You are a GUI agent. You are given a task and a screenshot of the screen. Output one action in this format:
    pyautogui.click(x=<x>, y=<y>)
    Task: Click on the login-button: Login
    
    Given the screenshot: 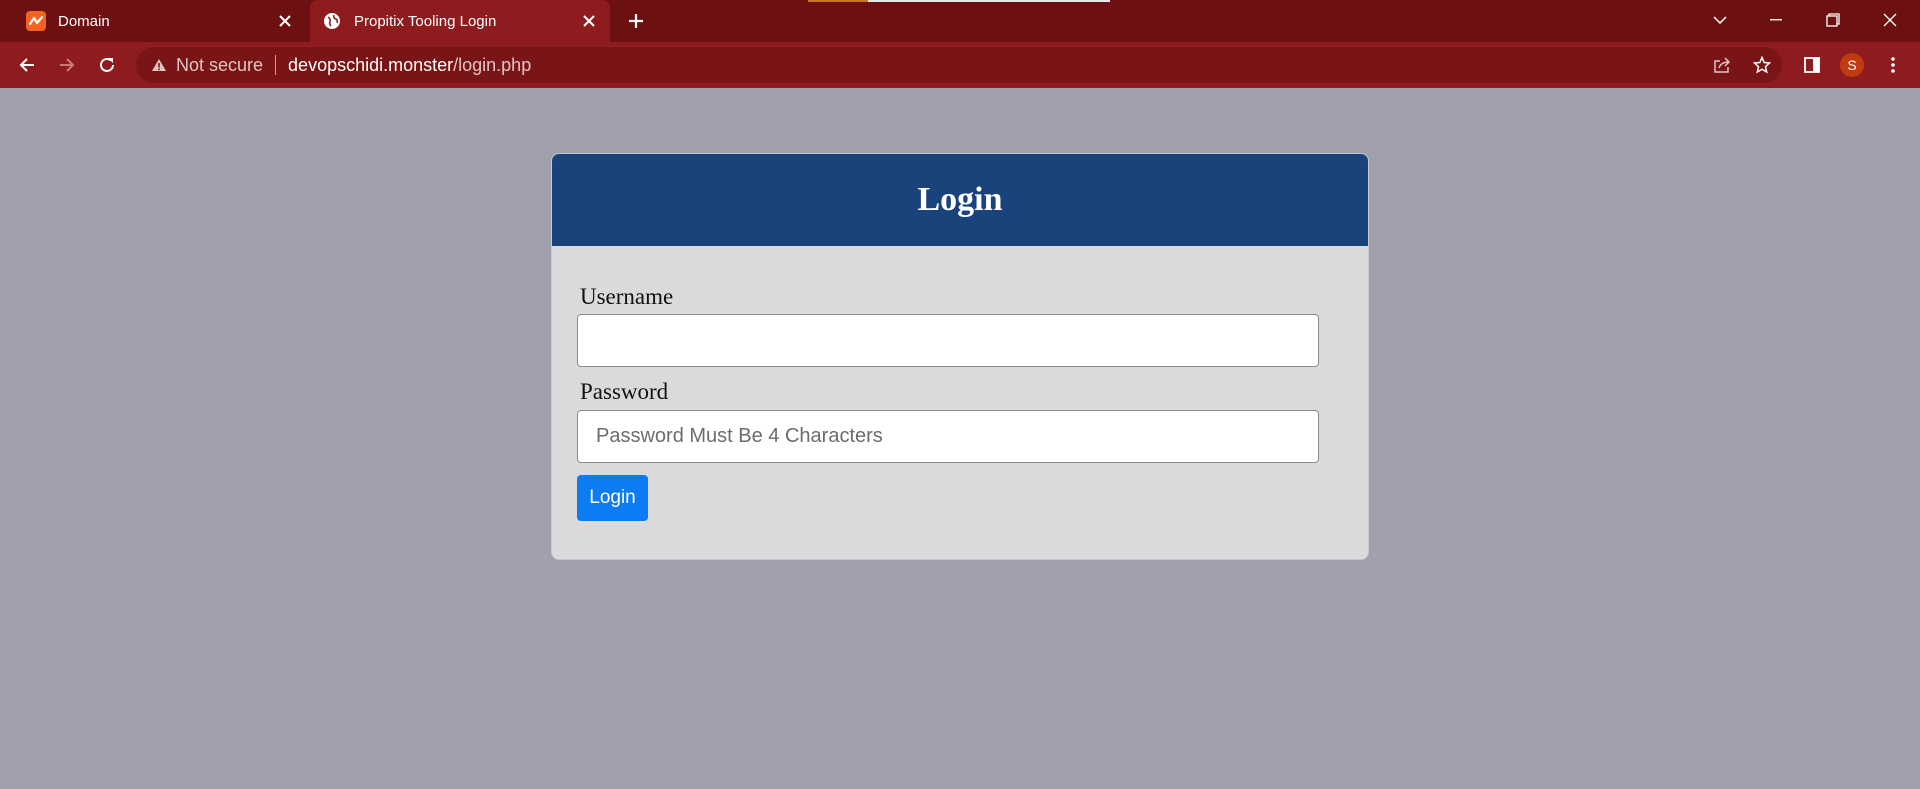 What is the action you would take?
    pyautogui.click(x=612, y=498)
    